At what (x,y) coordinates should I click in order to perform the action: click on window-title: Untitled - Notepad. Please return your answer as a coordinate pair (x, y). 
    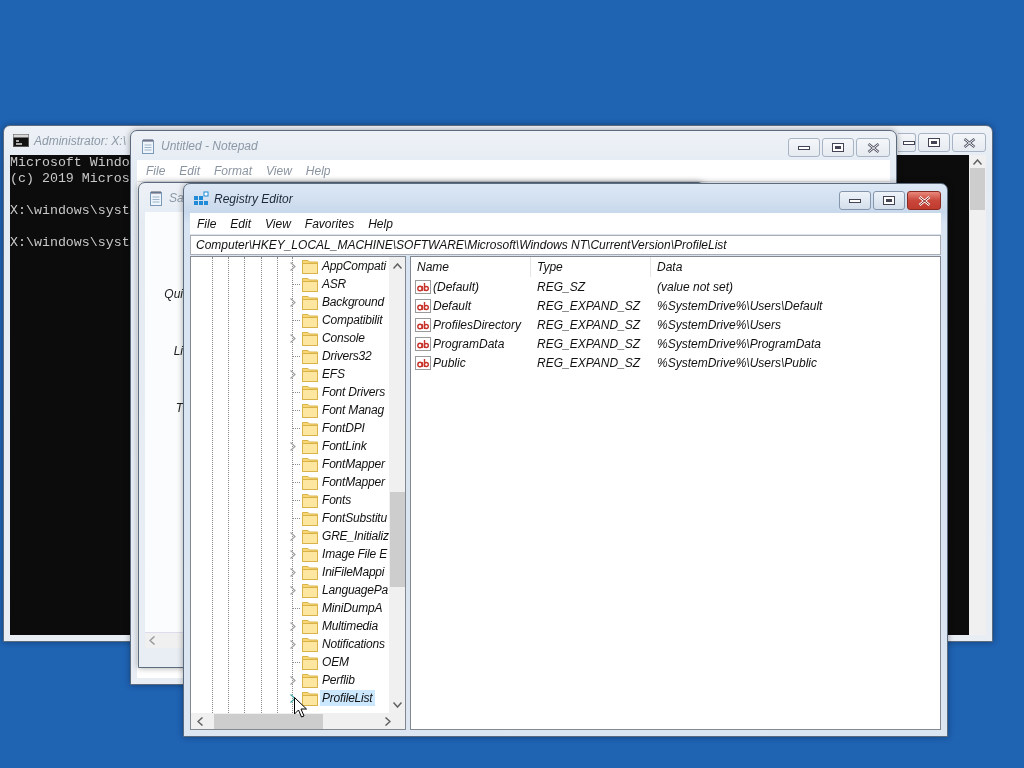
    Looking at the image, I should click on (209, 145).